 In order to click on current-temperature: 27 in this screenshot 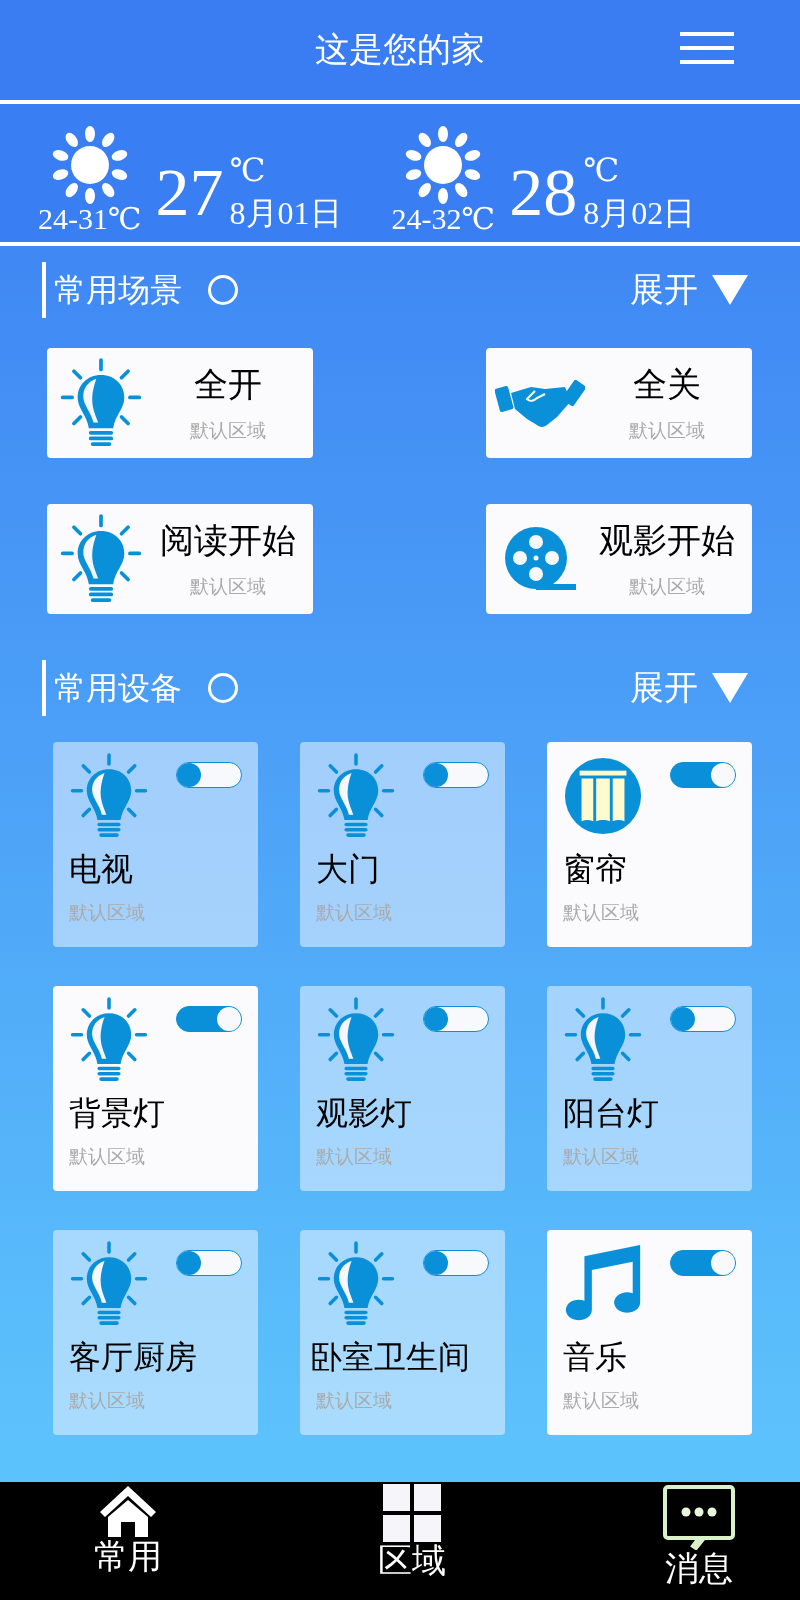, I will do `click(189, 192)`.